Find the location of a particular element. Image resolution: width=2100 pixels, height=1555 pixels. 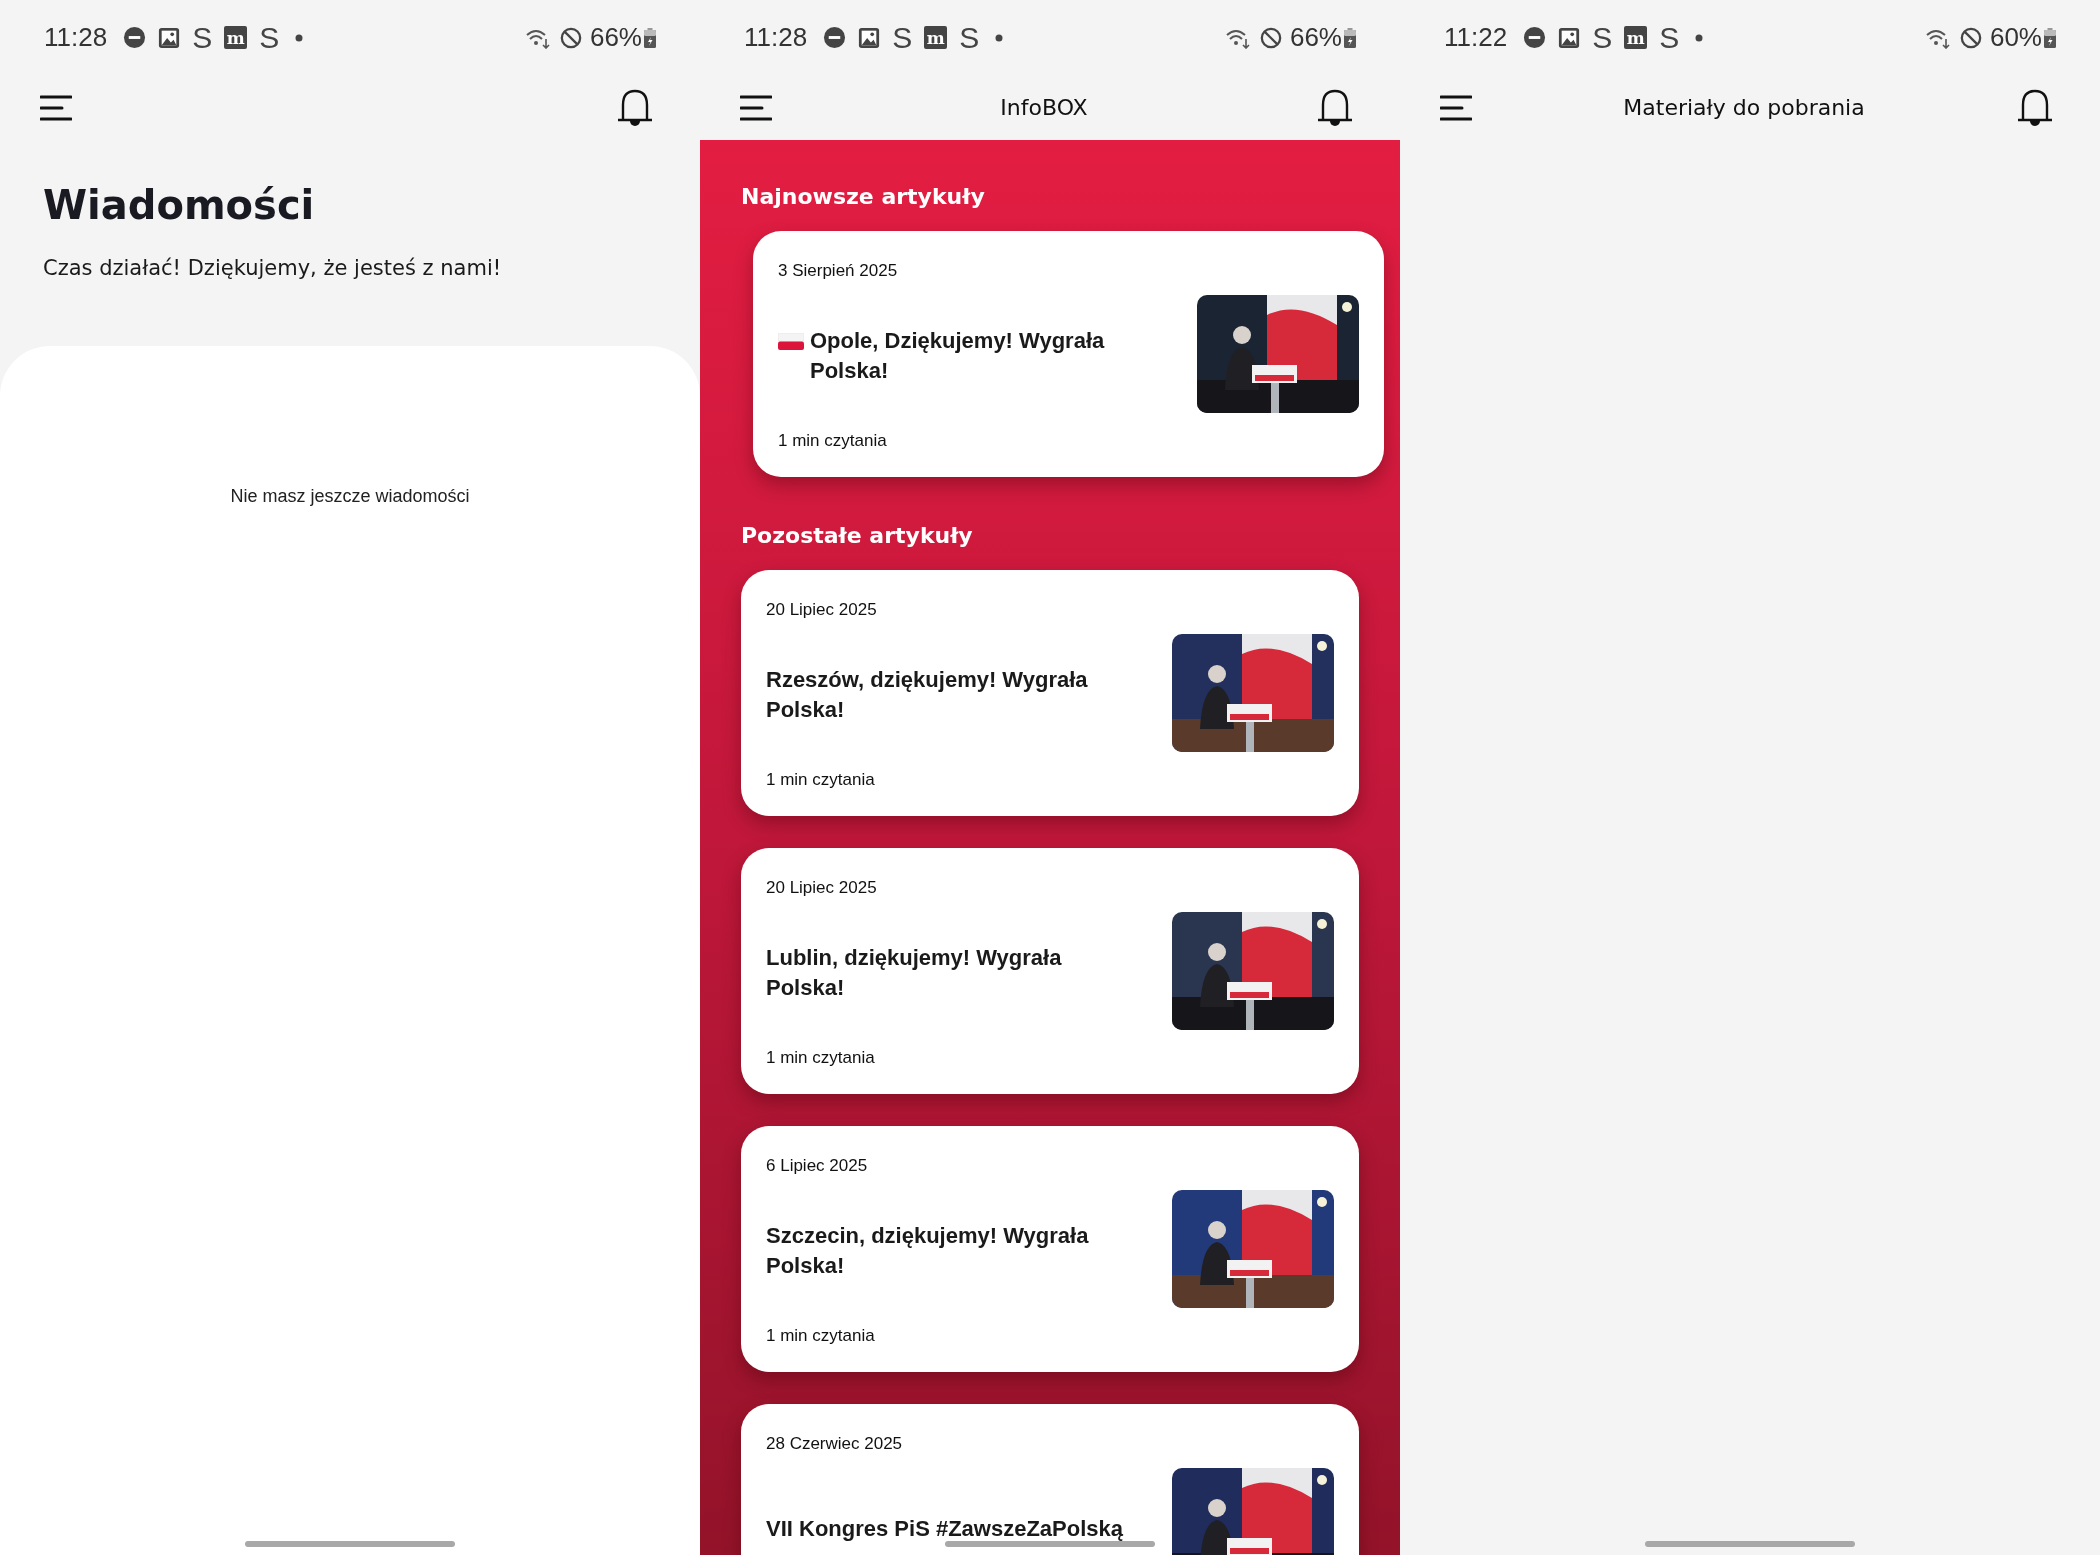

article-title: Szczecin, dziękujemy! Wygrała Polska! is located at coordinates (928, 1251).